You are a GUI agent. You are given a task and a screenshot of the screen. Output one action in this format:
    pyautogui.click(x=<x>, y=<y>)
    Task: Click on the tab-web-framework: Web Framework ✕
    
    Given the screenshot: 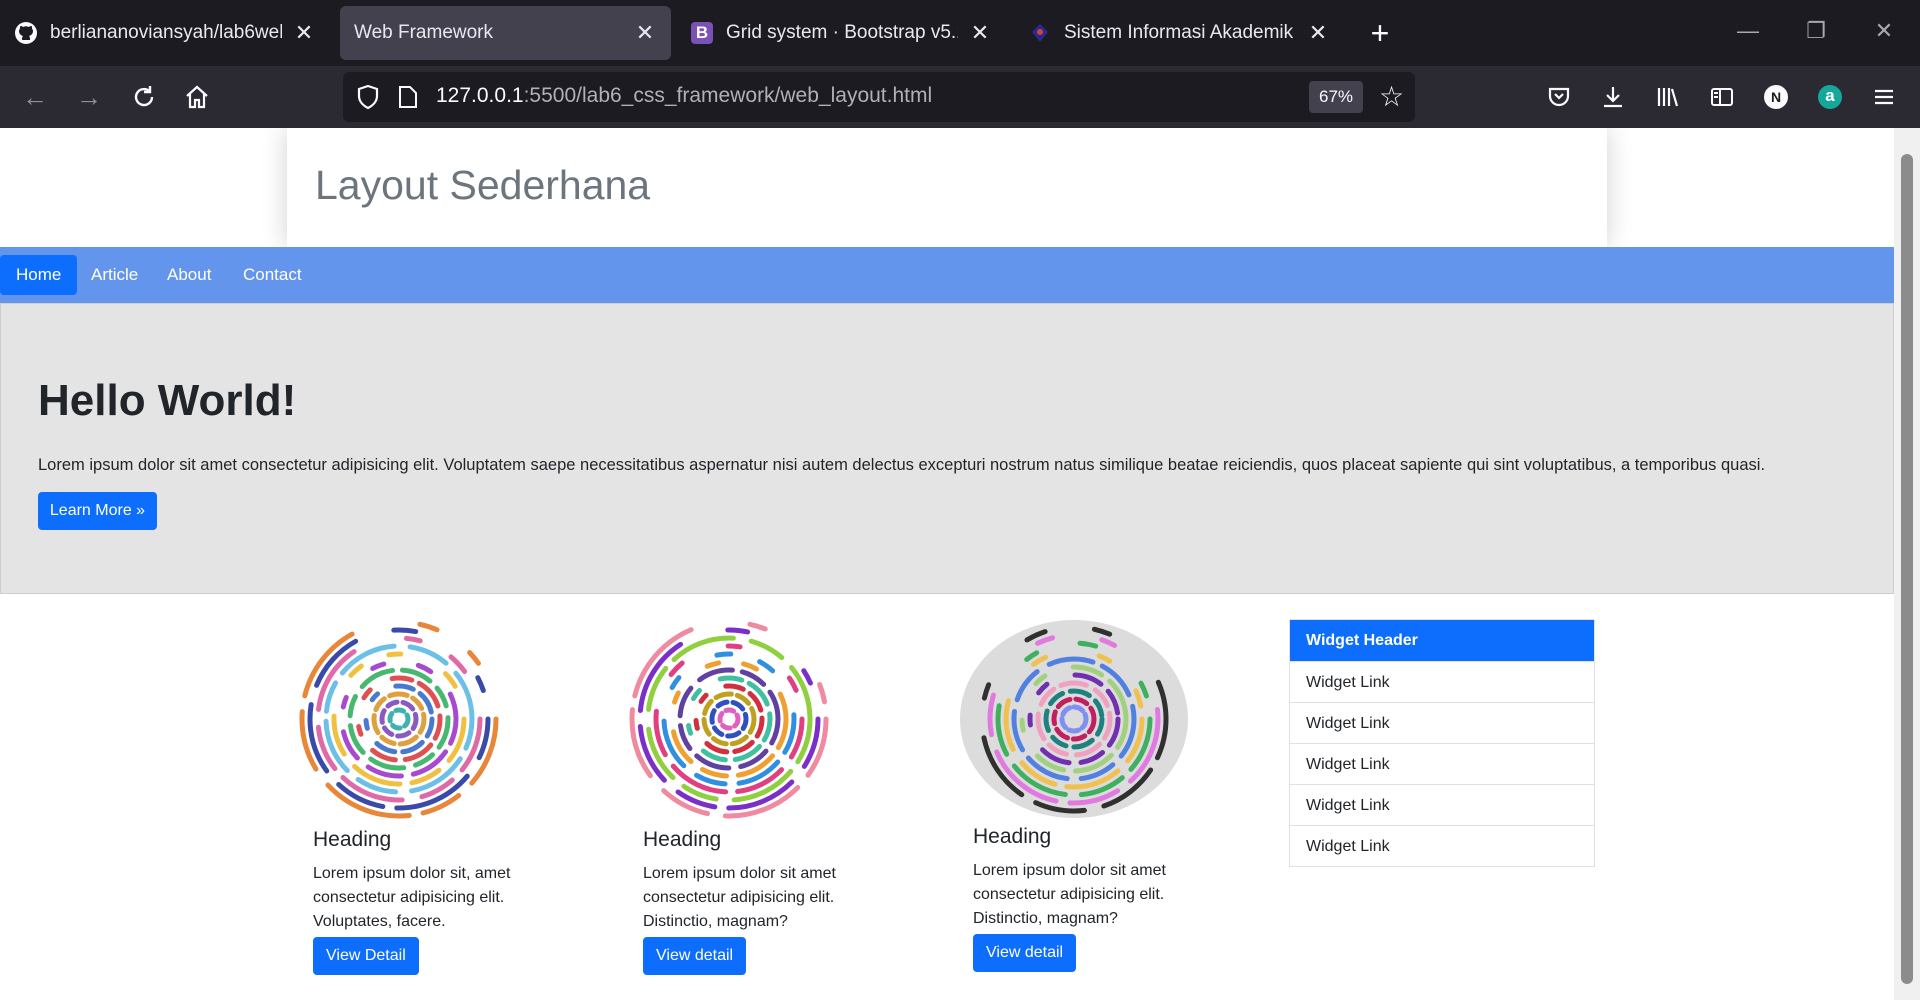 What is the action you would take?
    pyautogui.click(x=505, y=33)
    